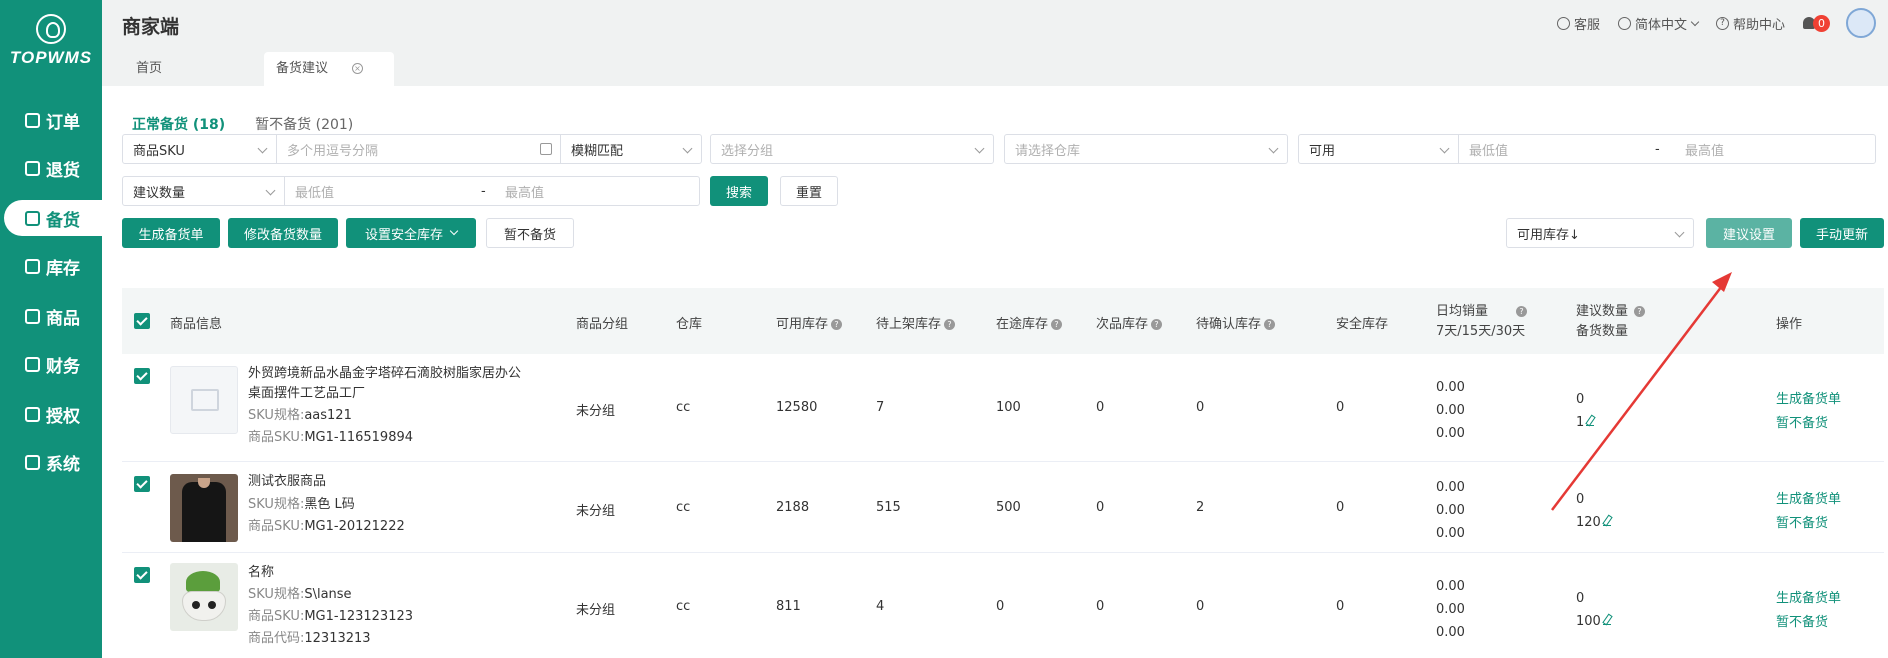 The width and height of the screenshot is (1888, 658). What do you see at coordinates (689, 324) in the screenshot?
I see `th-warehouse: 仓库` at bounding box center [689, 324].